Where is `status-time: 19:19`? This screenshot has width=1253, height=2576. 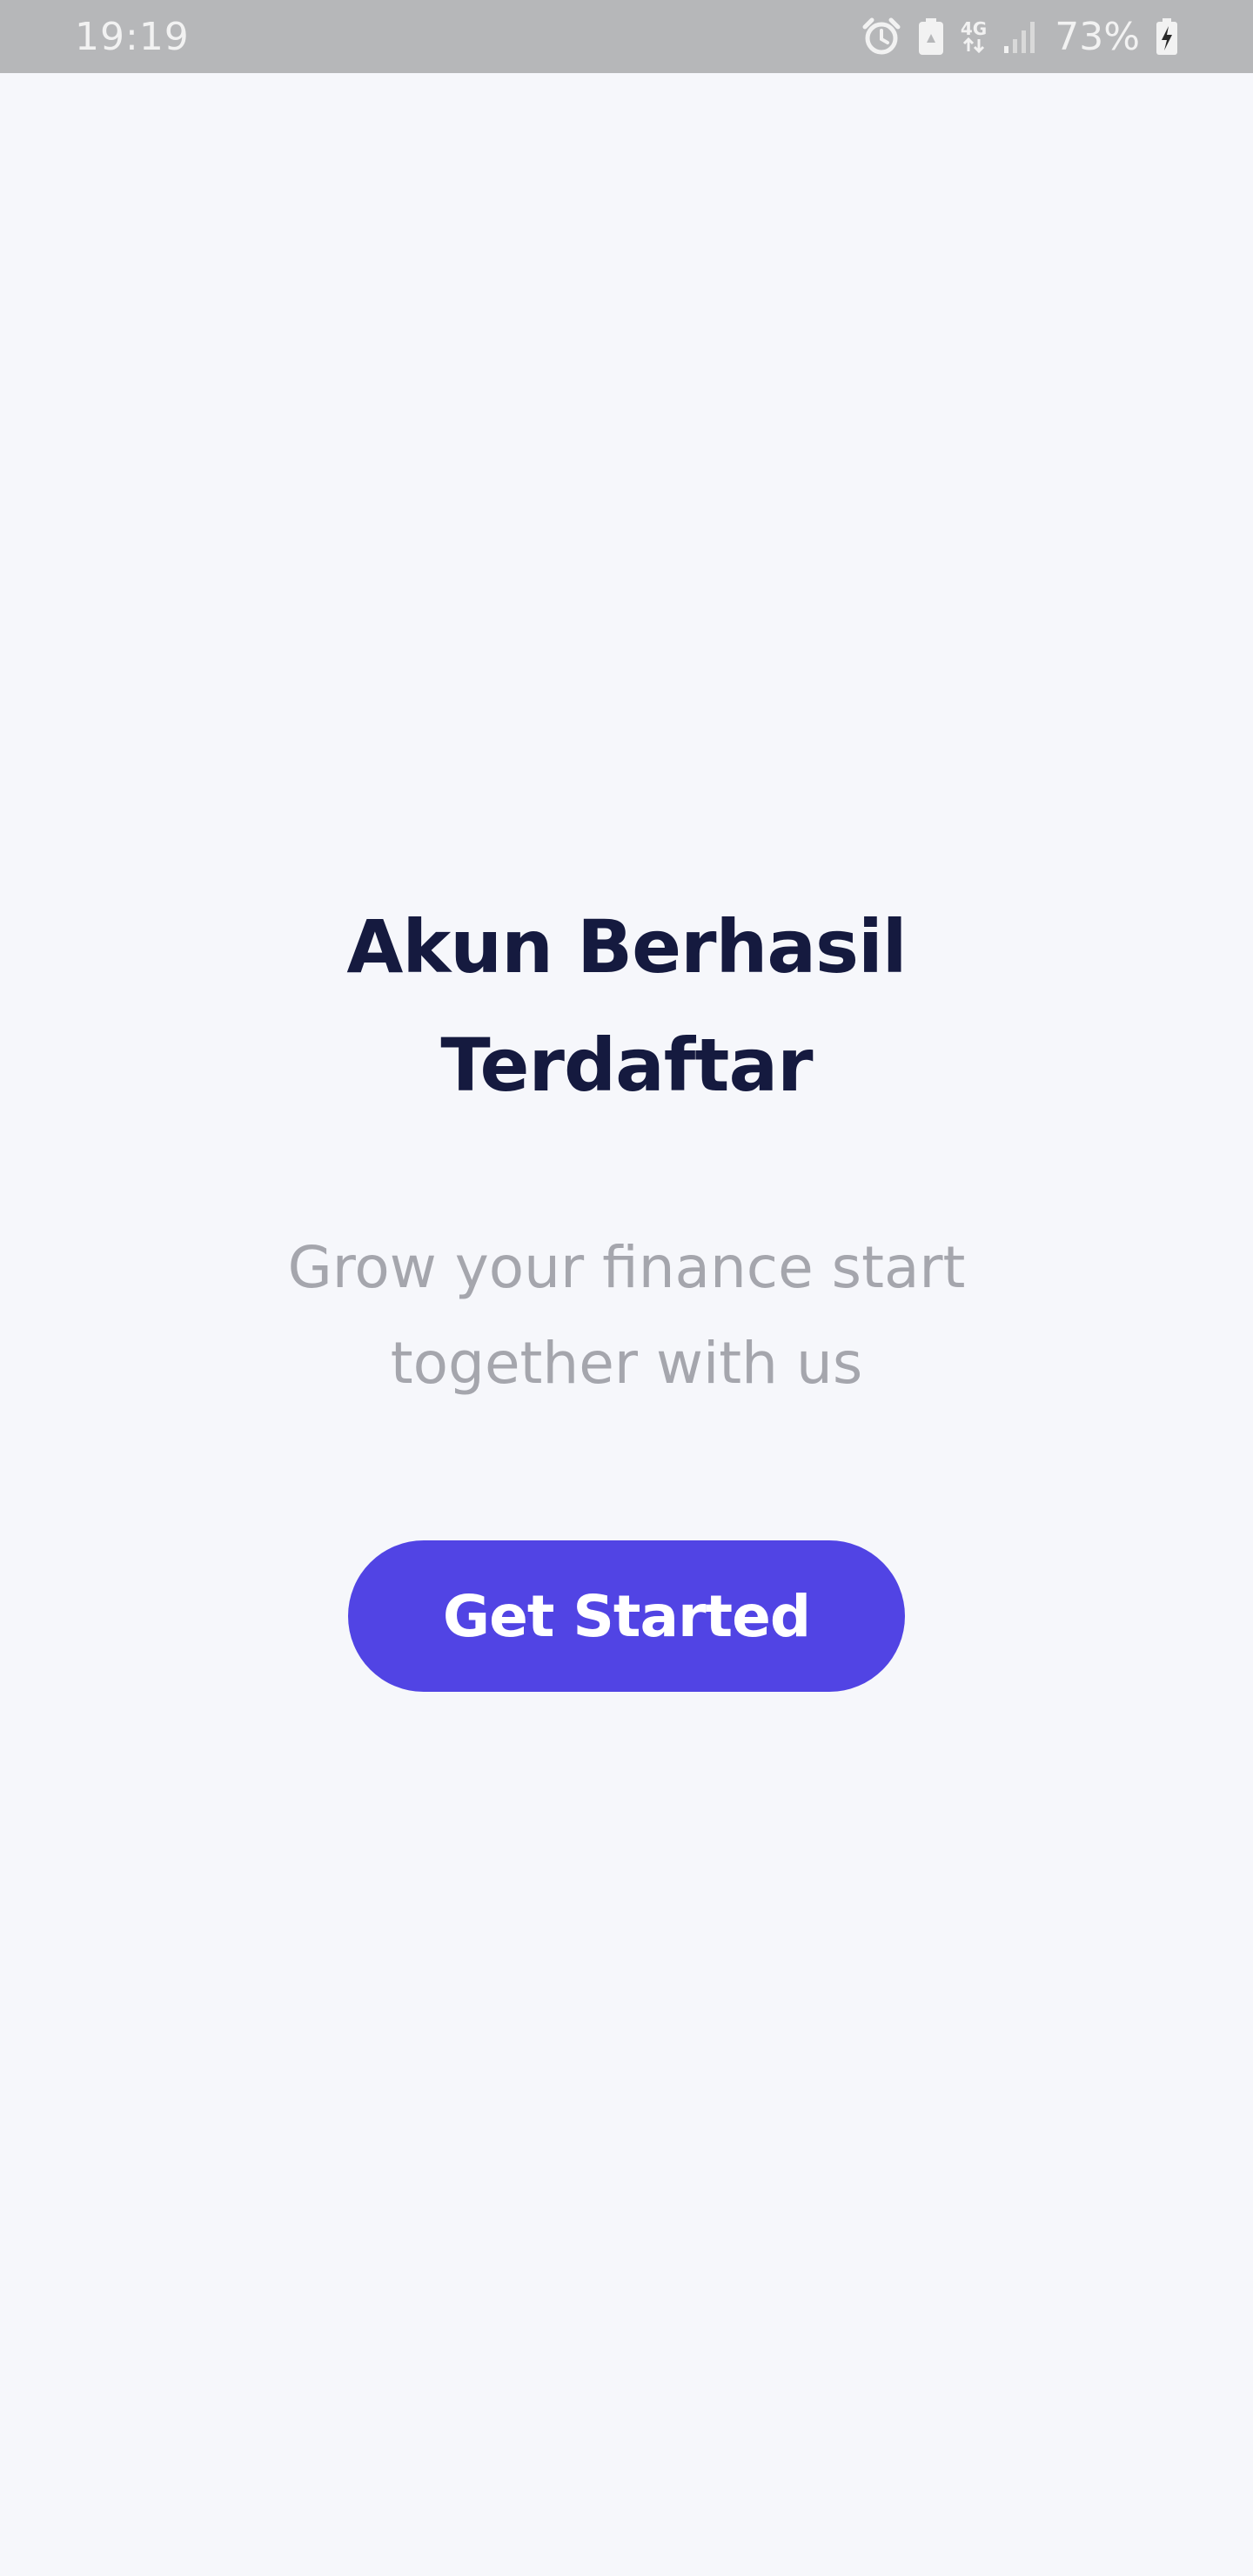 status-time: 19:19 is located at coordinates (132, 37).